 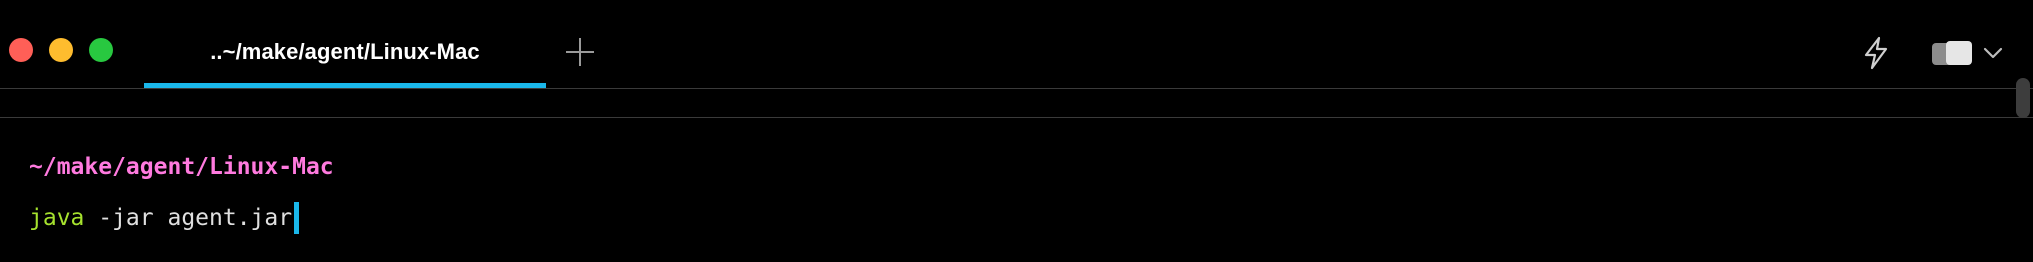 What do you see at coordinates (1016, 117) in the screenshot?
I see `content-divider` at bounding box center [1016, 117].